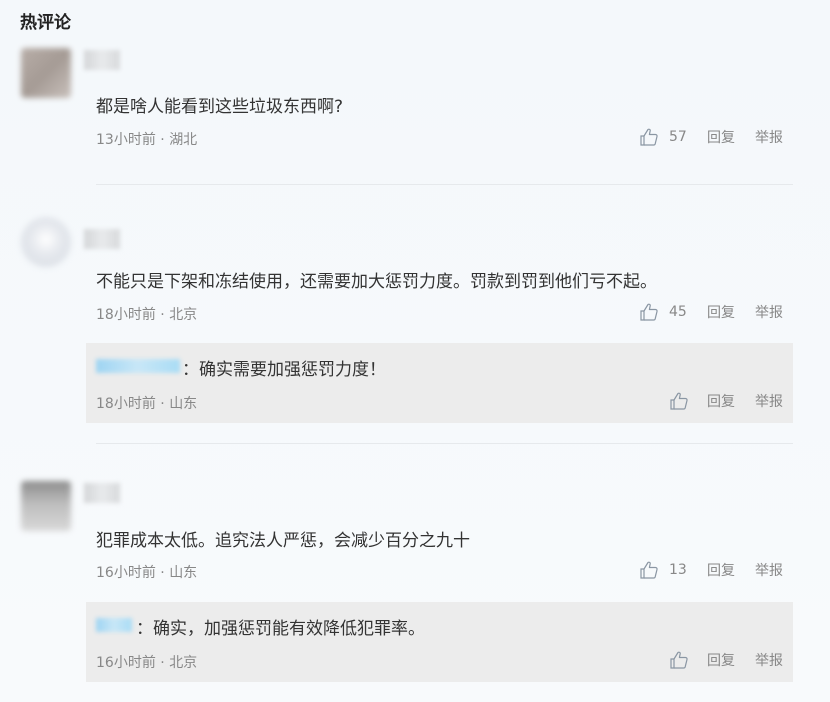 This screenshot has width=830, height=702. Describe the element at coordinates (126, 663) in the screenshot. I see `reply-time: 16小时前` at that location.